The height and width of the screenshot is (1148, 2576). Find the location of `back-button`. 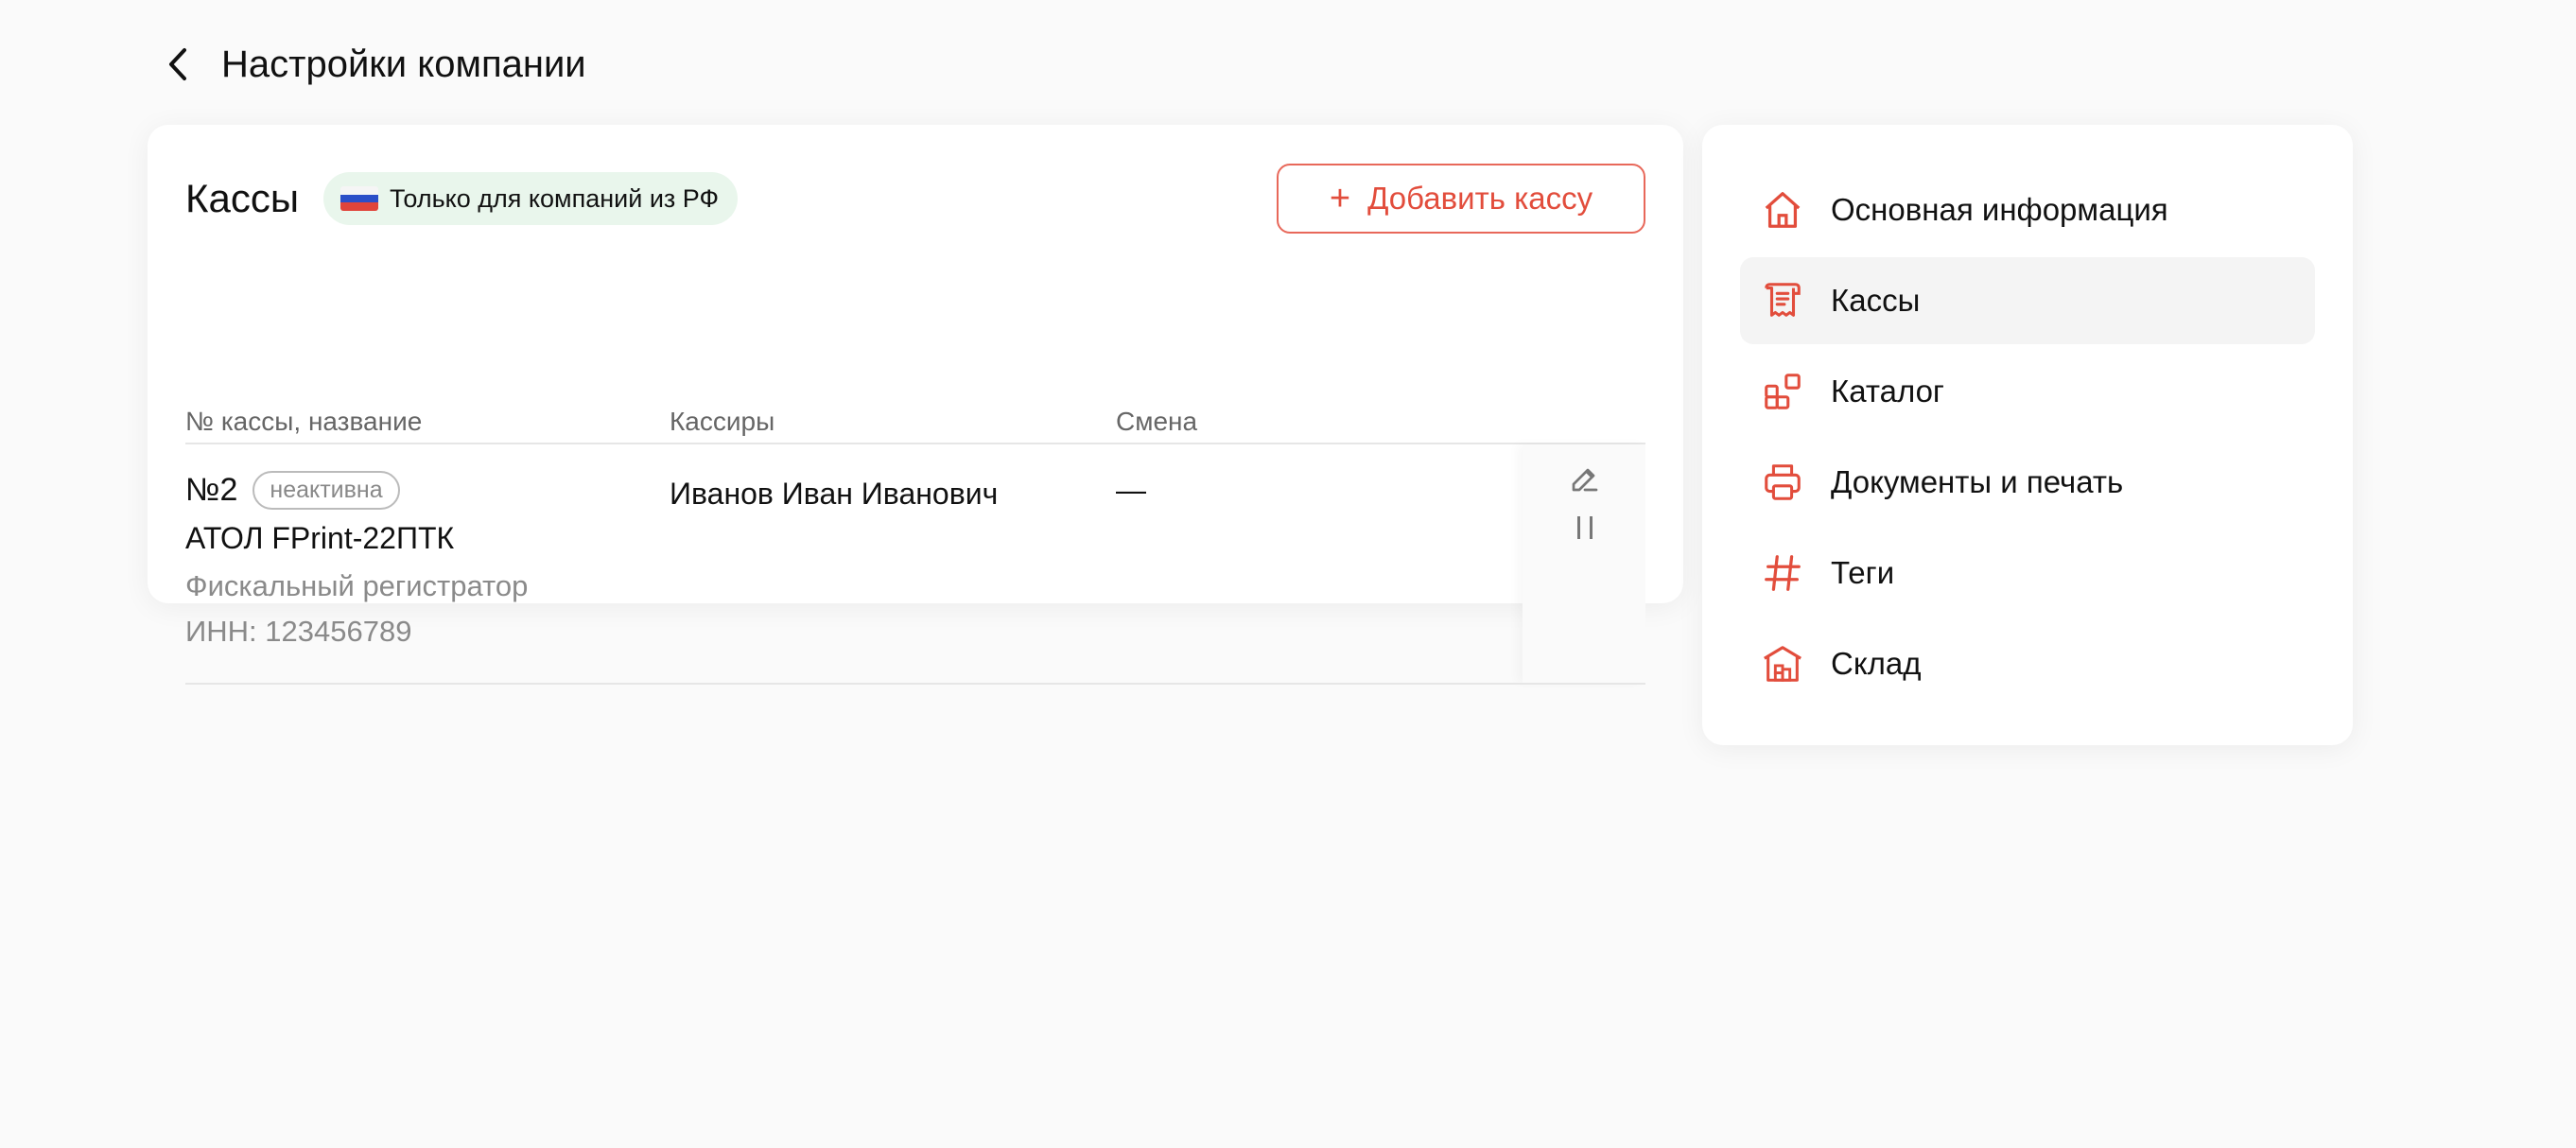

back-button is located at coordinates (178, 64).